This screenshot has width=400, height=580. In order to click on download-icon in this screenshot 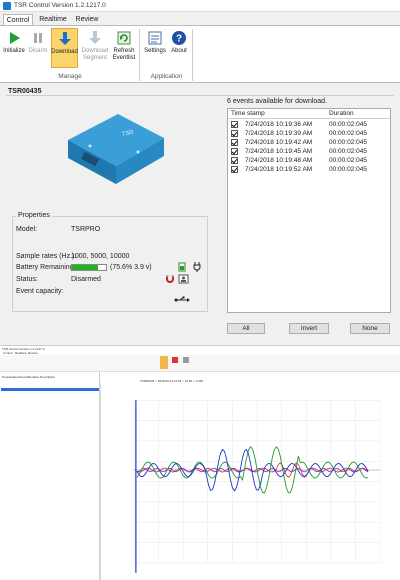, I will do `click(64, 38)`.